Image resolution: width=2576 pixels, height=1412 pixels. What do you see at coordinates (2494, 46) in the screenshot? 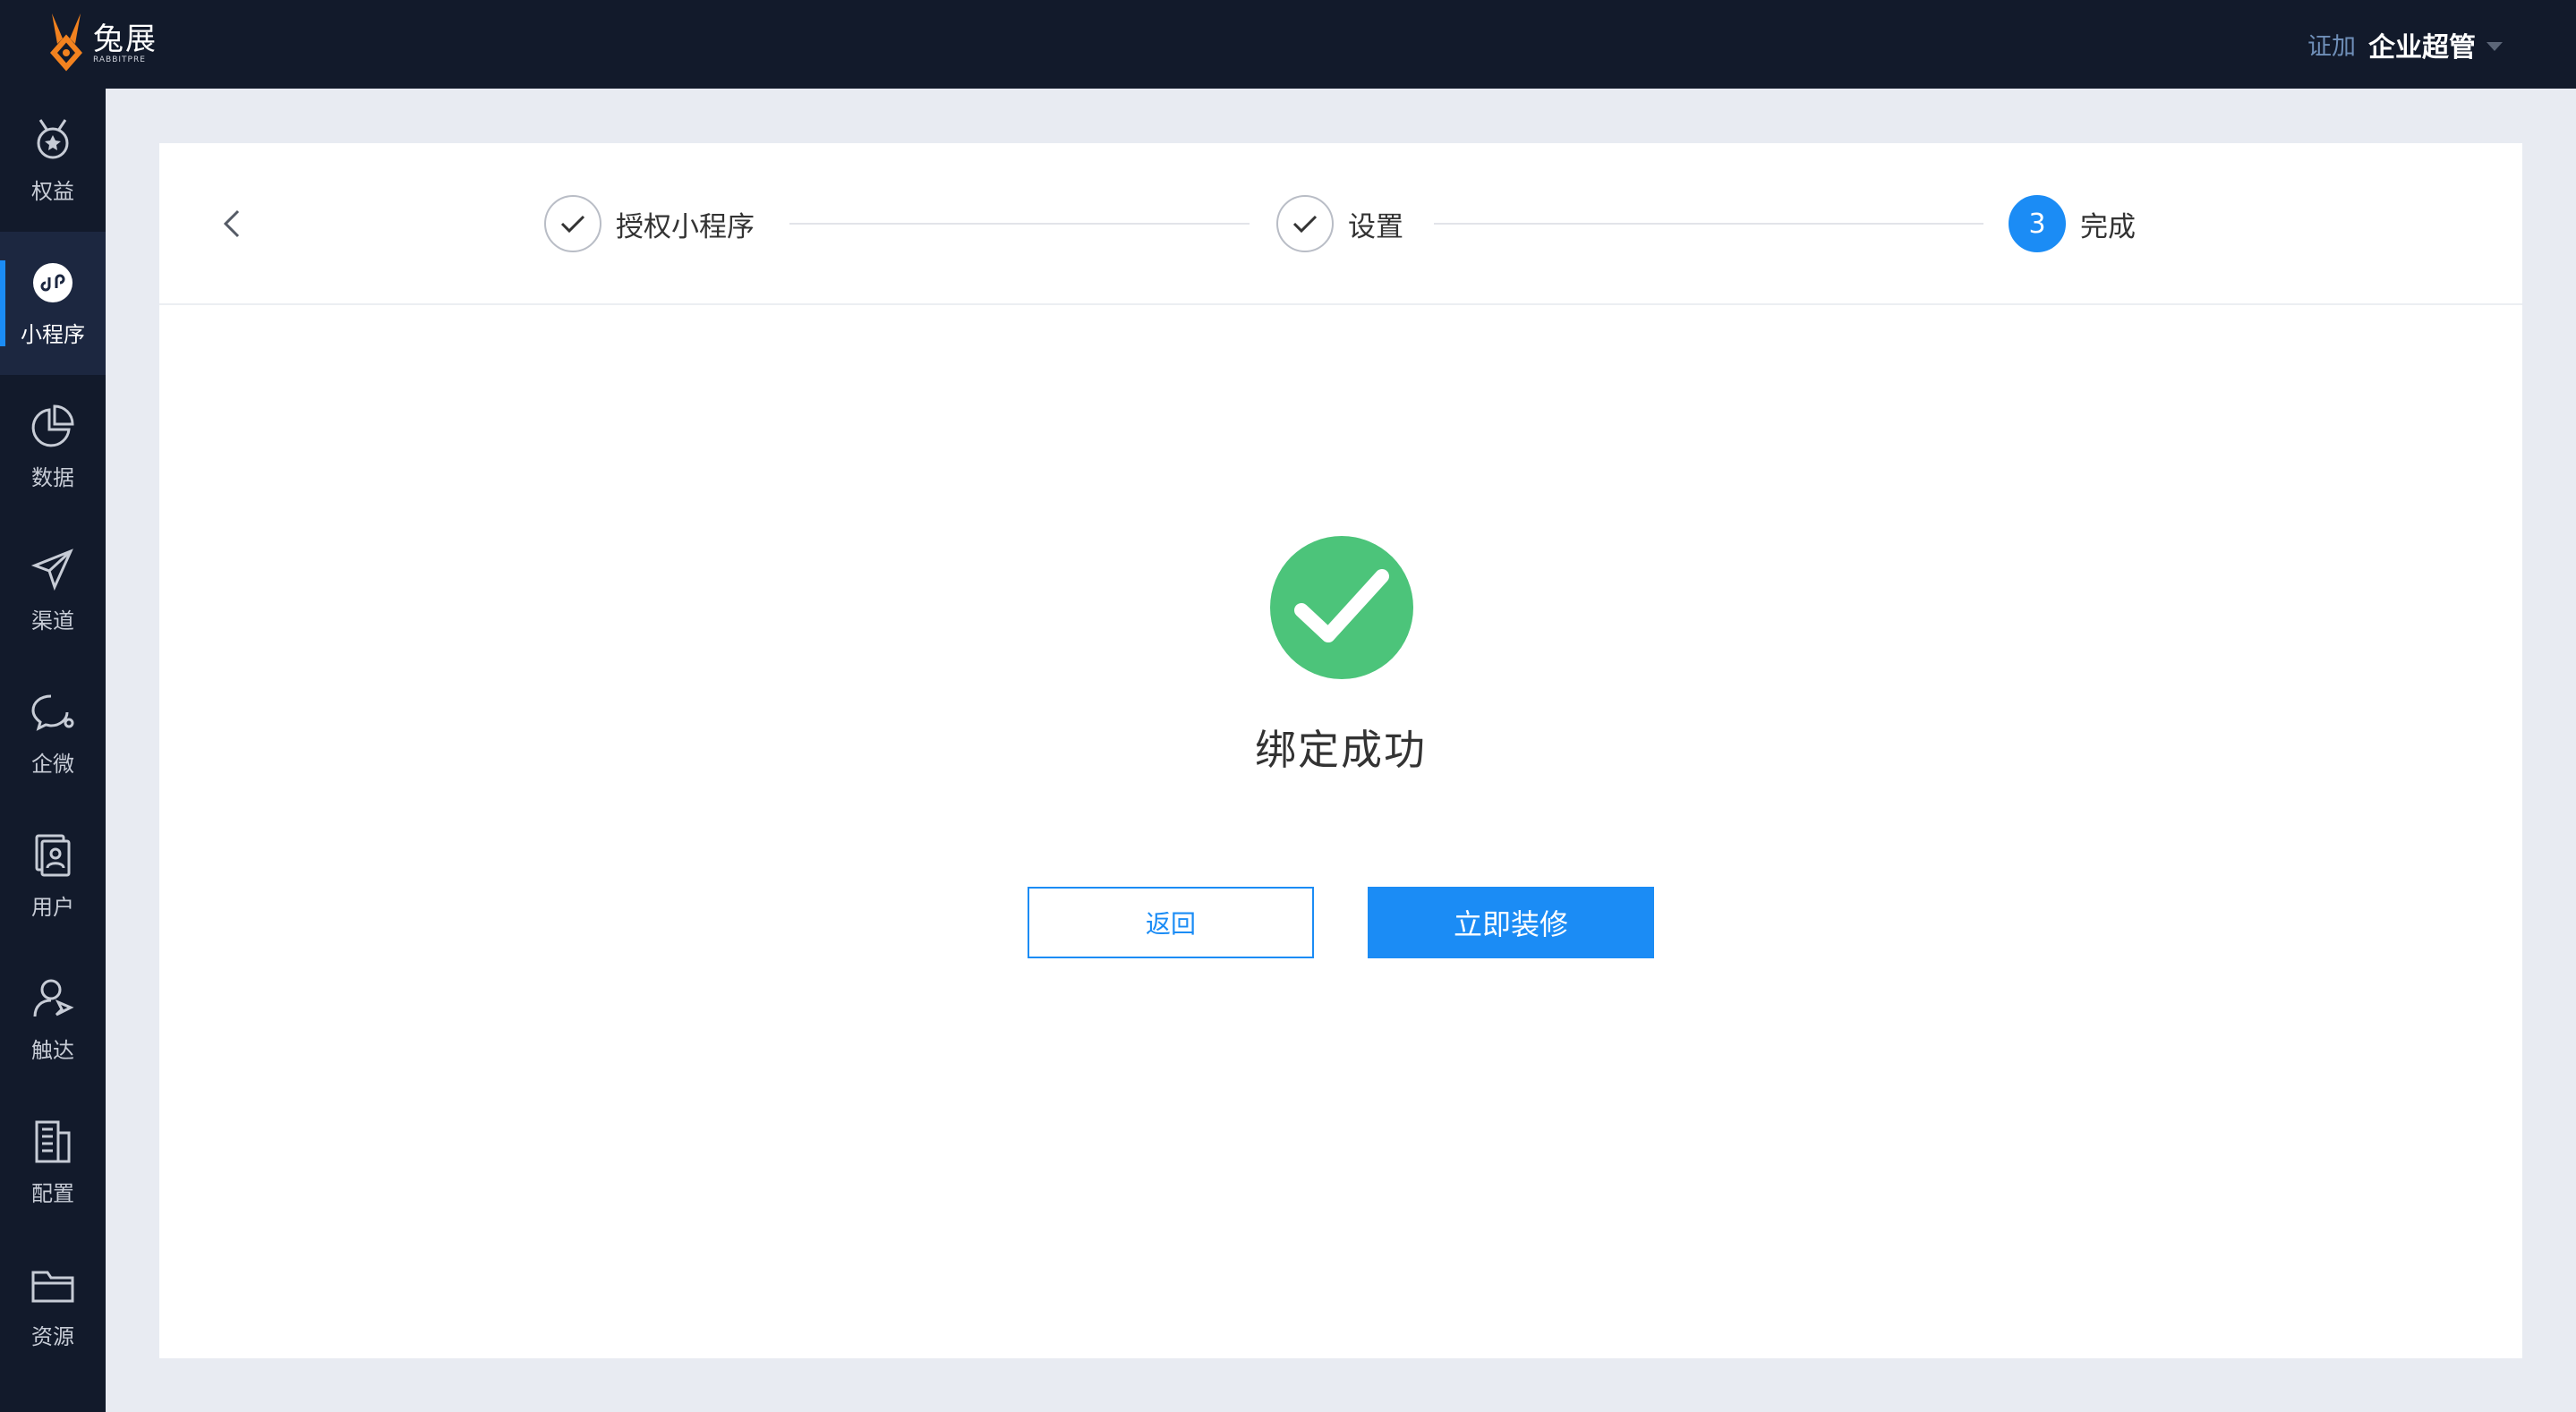
I see `chevron-down-icon` at bounding box center [2494, 46].